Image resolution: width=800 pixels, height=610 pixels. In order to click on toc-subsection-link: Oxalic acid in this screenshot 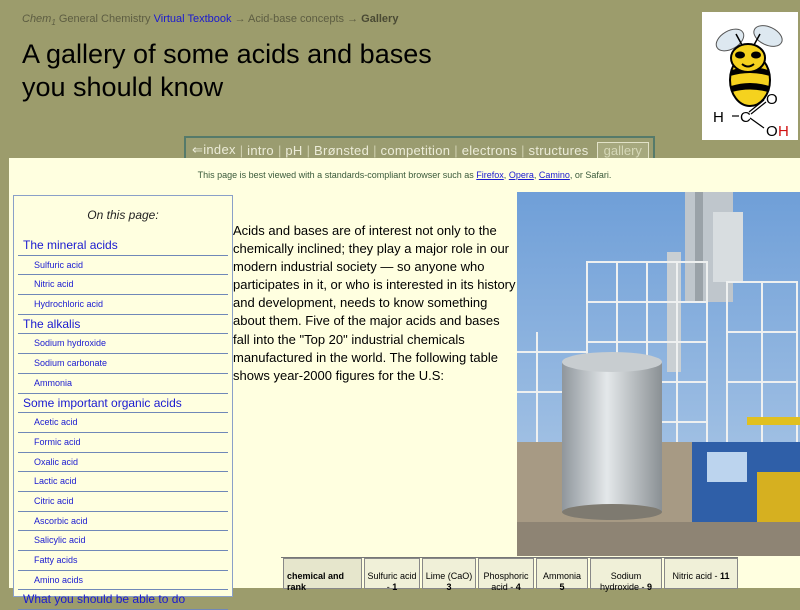, I will do `click(123, 463)`.